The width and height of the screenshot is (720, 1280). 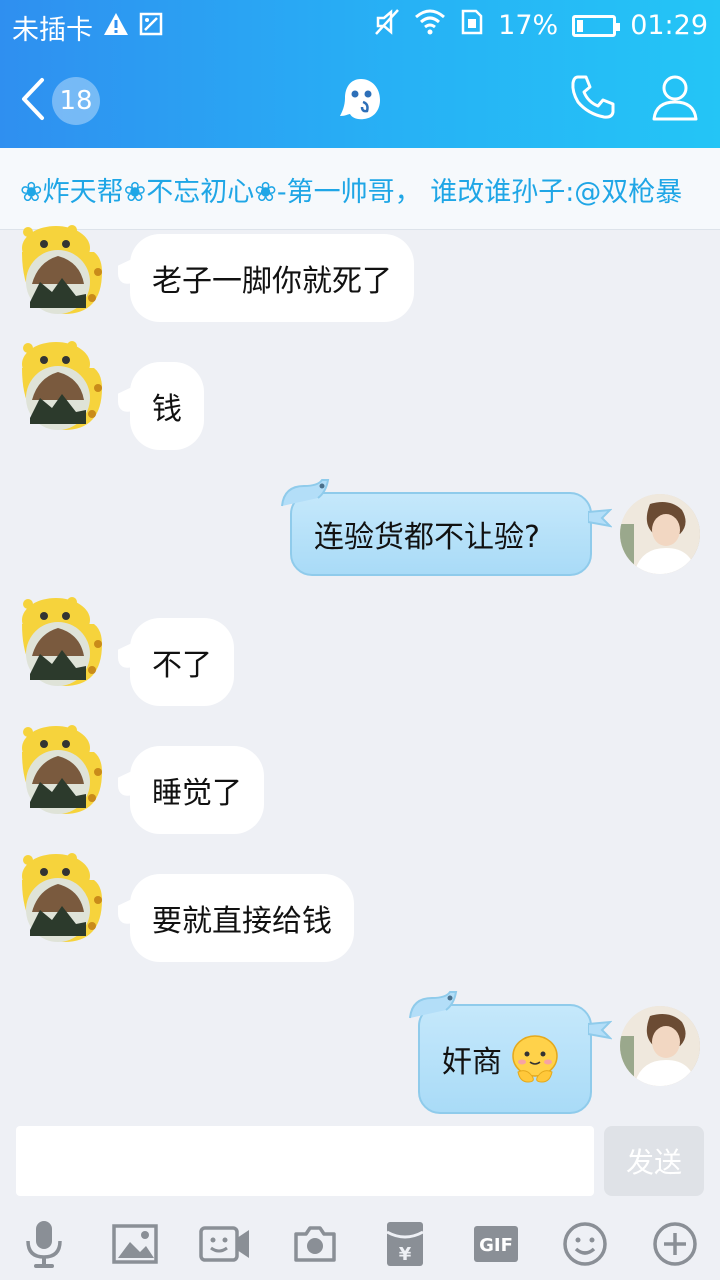 I want to click on user-icon, so click(x=675, y=99).